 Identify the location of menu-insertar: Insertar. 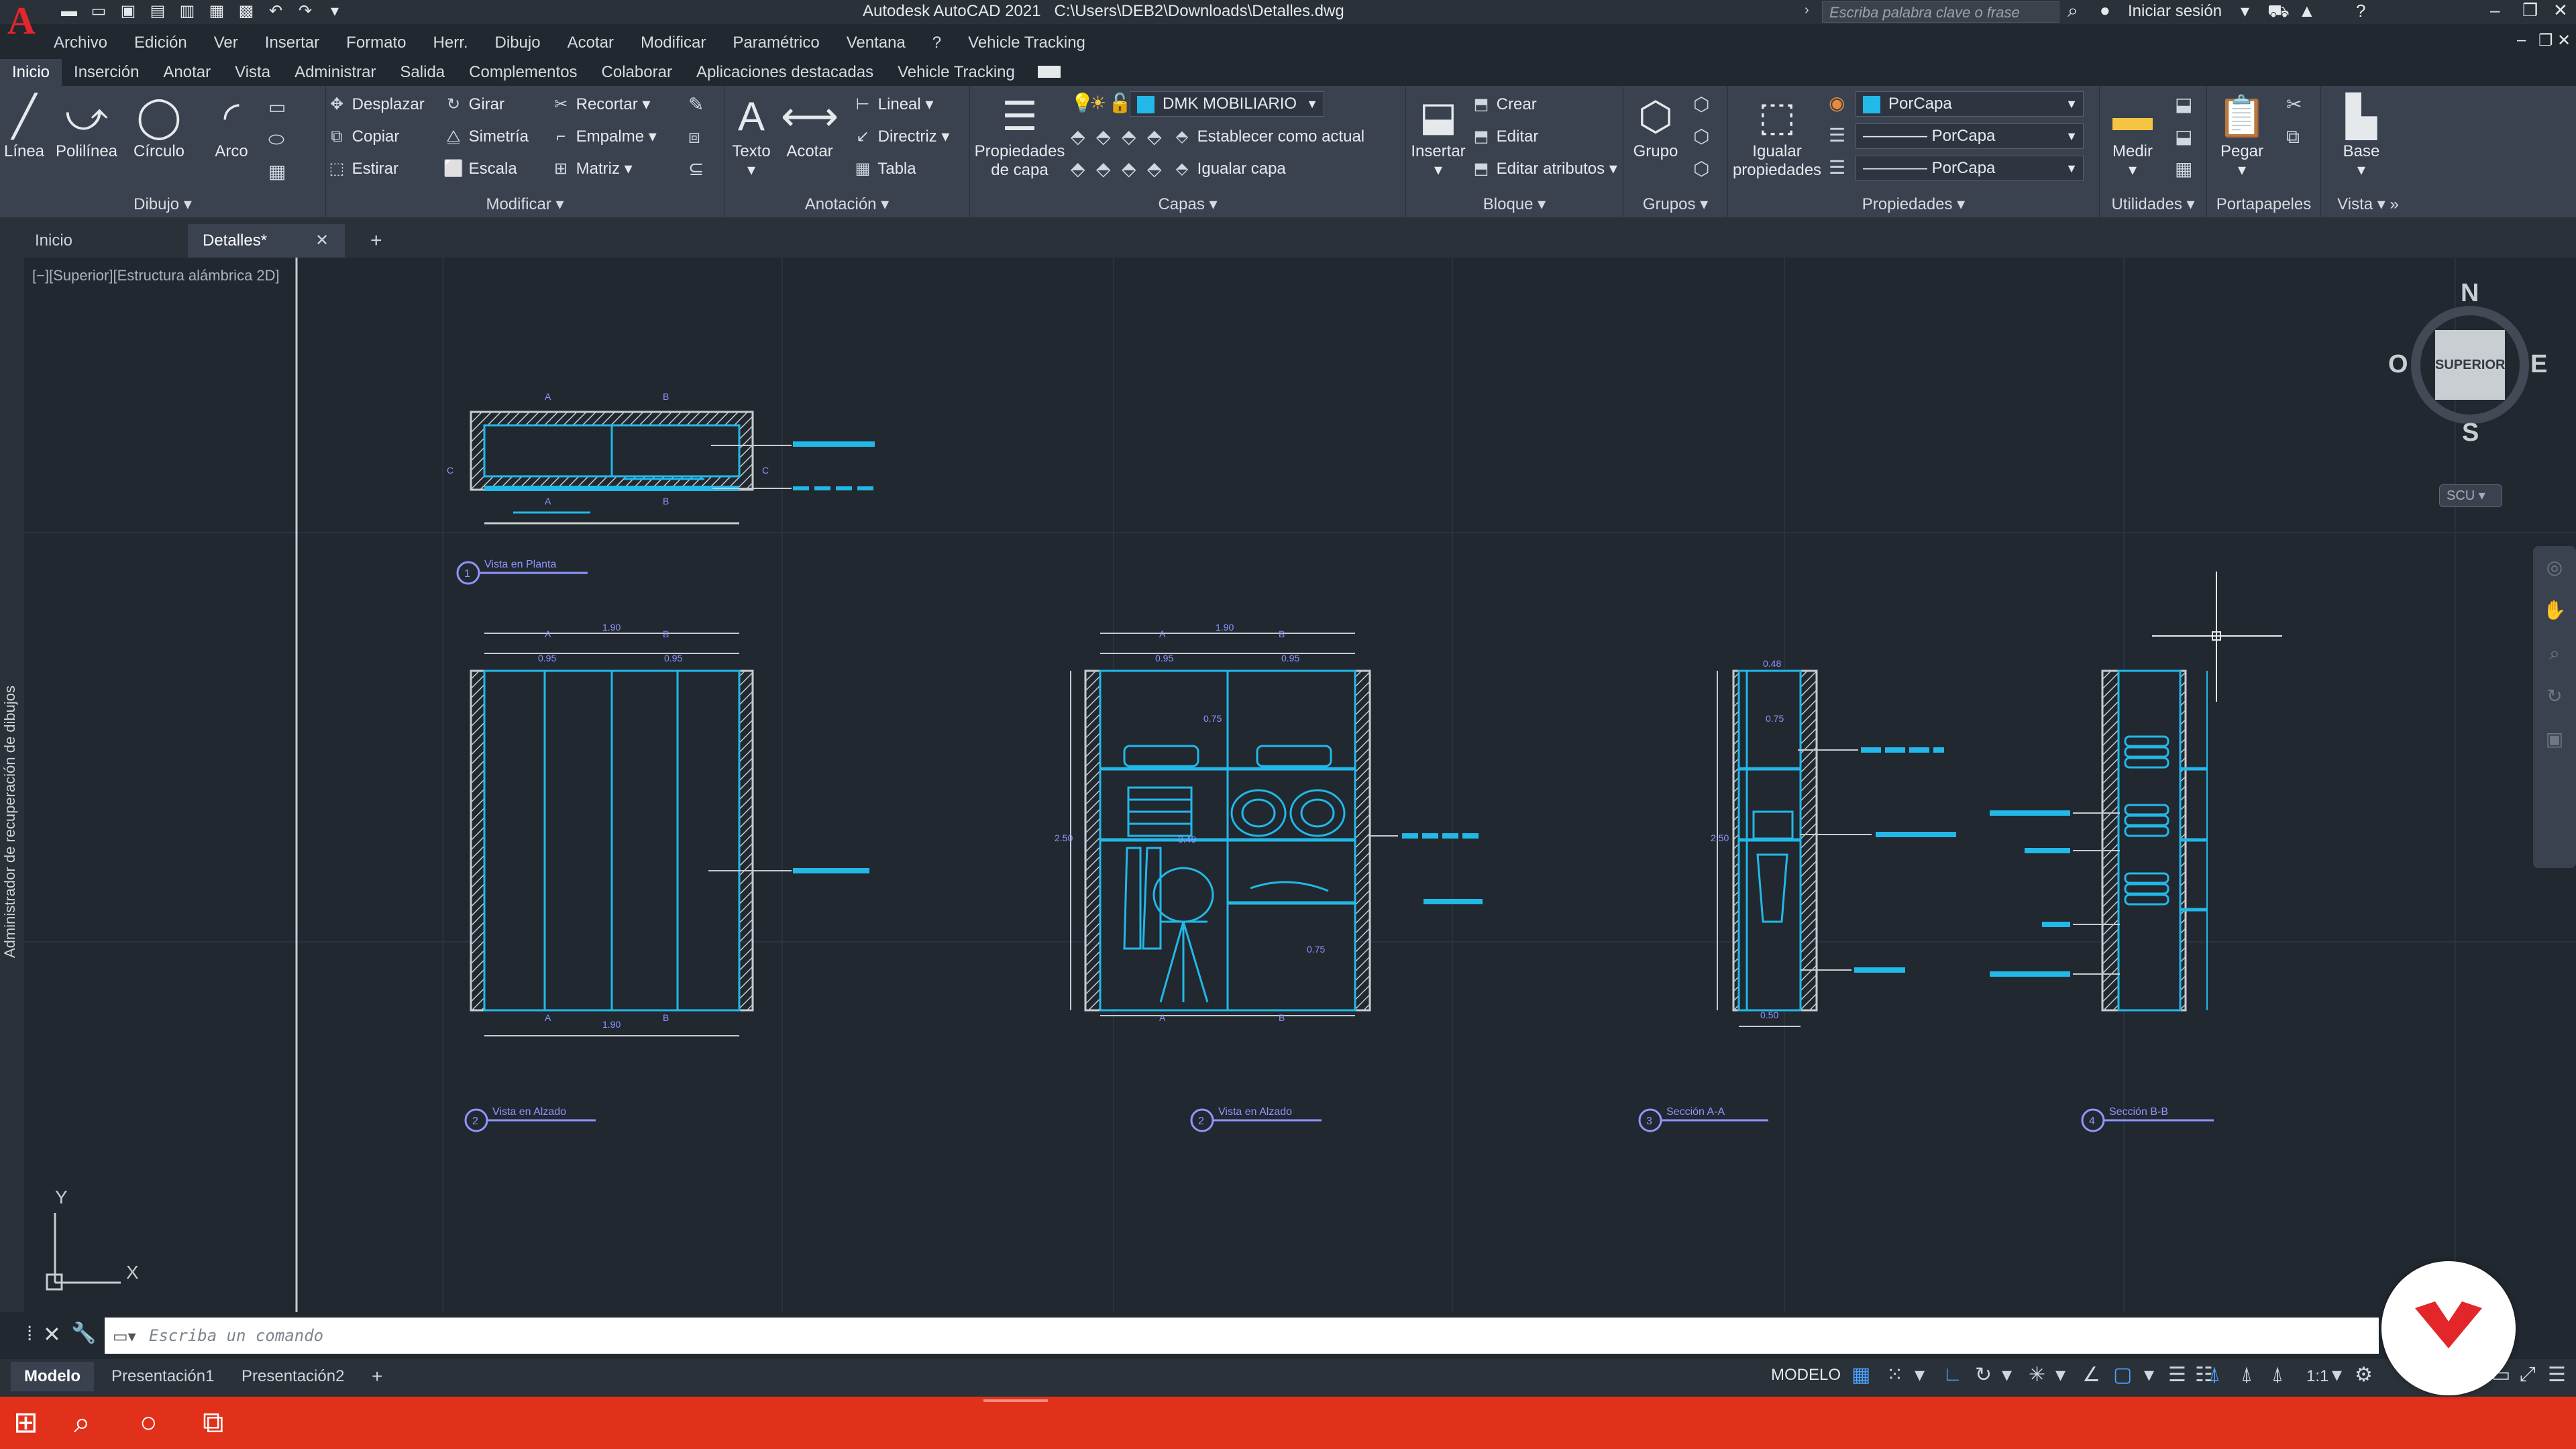
(292, 43).